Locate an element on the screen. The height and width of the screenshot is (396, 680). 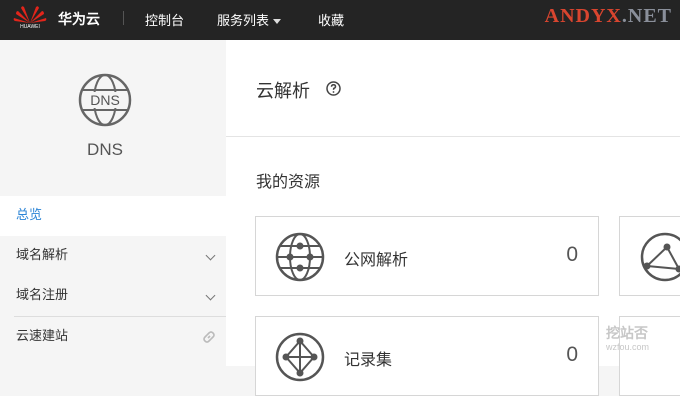
nav-service-list: 服务列表 is located at coordinates (249, 19).